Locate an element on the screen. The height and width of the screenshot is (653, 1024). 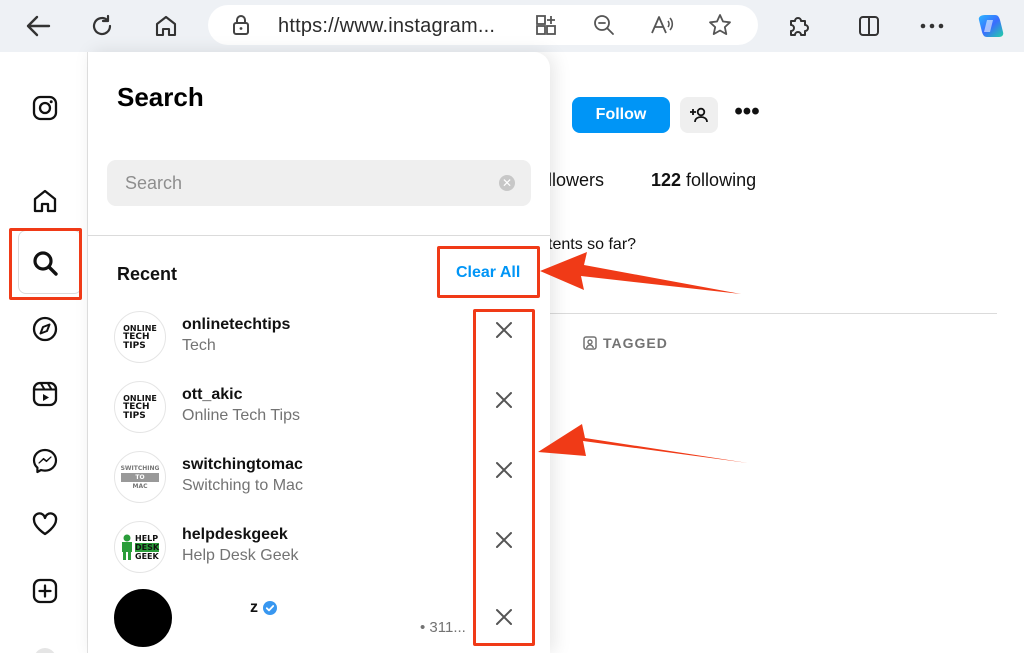
subtitle: Help Desk Geek is located at coordinates (240, 555).